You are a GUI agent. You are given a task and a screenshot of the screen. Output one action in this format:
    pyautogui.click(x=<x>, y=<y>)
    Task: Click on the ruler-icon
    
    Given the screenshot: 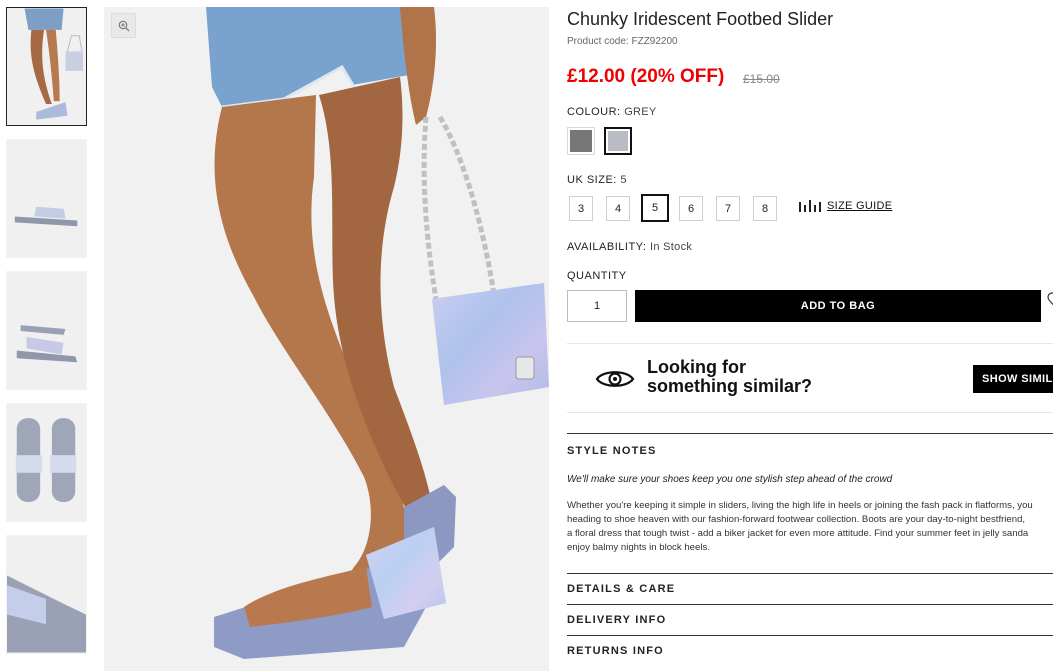 What is the action you would take?
    pyautogui.click(x=810, y=206)
    